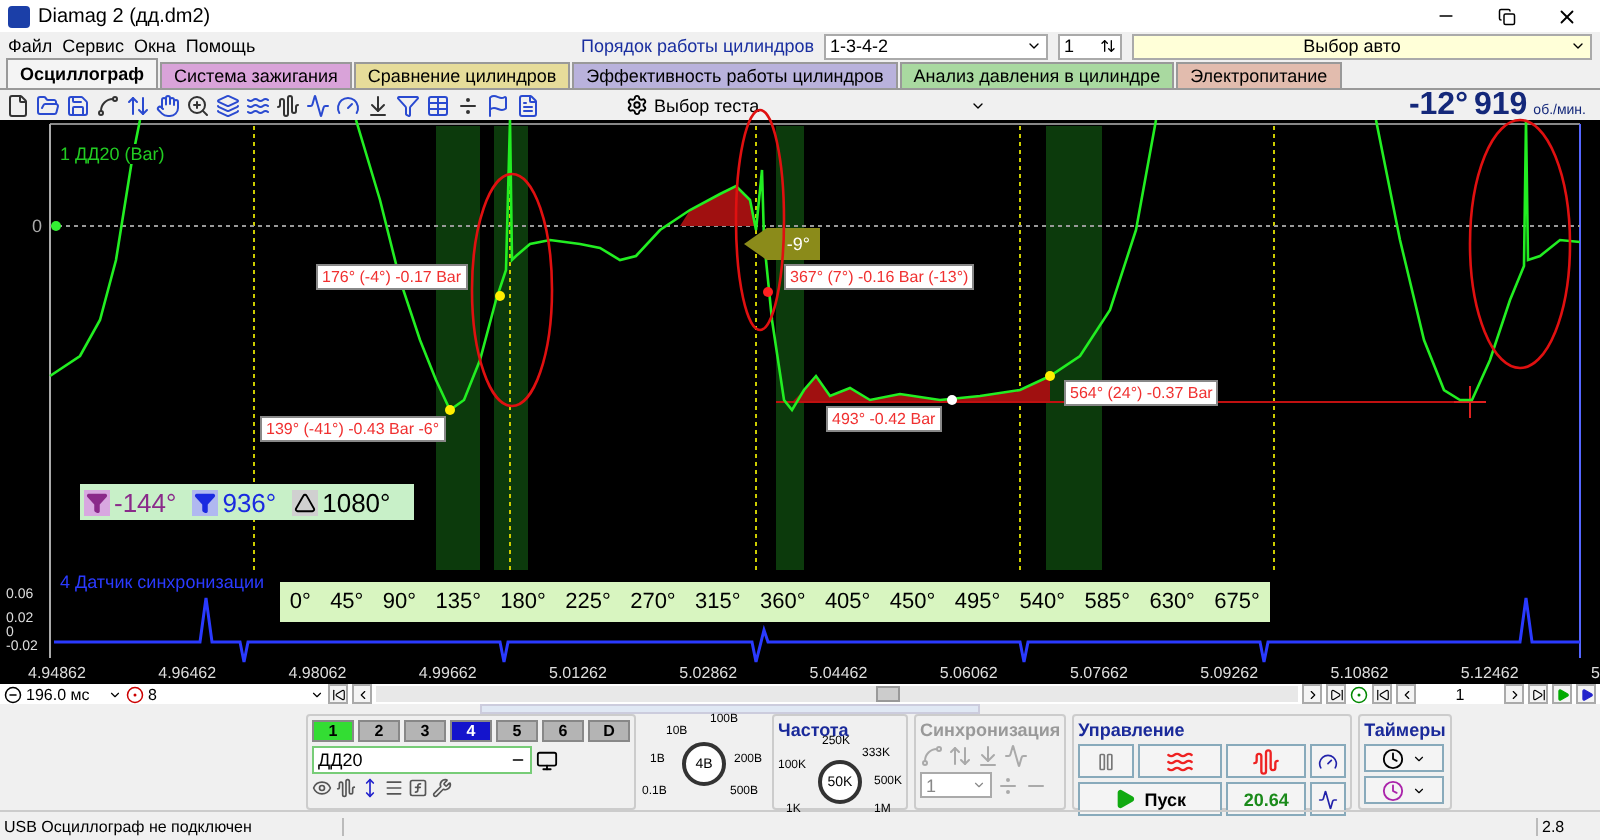 The image size is (1600, 840). I want to click on document-icon, so click(18, 105).